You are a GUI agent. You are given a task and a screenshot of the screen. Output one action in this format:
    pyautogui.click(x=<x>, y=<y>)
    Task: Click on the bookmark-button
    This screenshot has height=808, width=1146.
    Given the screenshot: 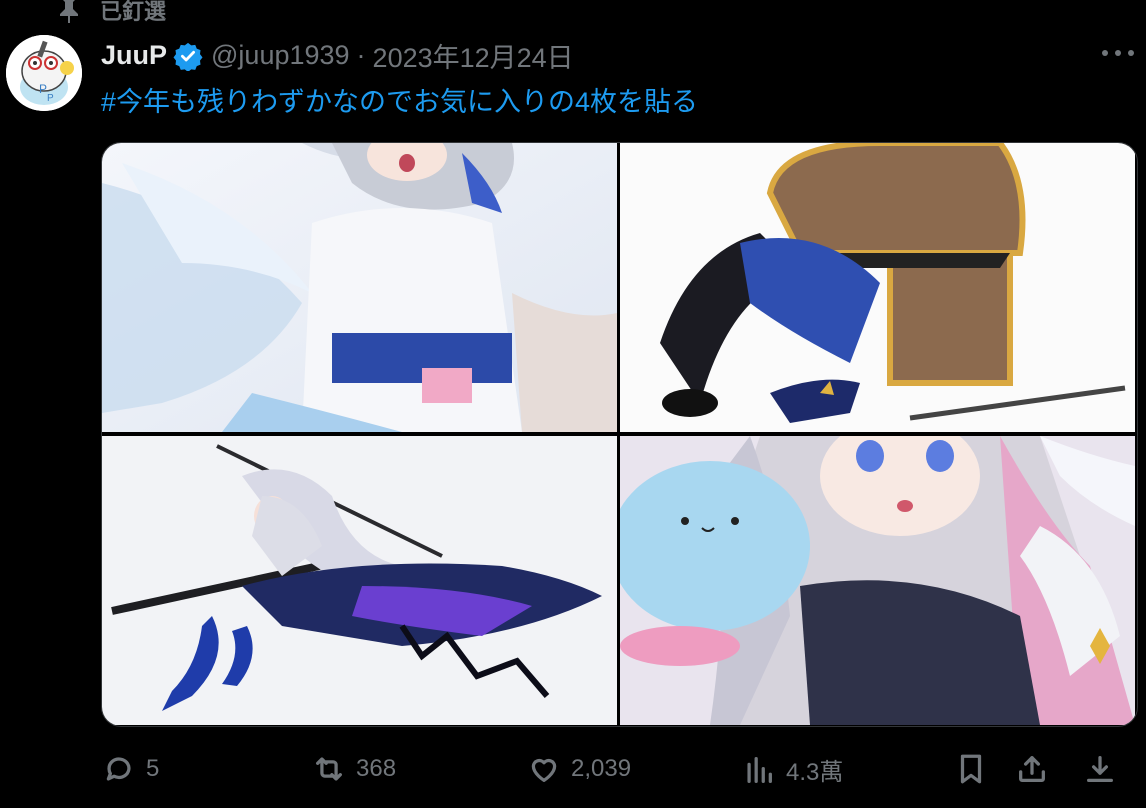 What is the action you would take?
    pyautogui.click(x=971, y=769)
    